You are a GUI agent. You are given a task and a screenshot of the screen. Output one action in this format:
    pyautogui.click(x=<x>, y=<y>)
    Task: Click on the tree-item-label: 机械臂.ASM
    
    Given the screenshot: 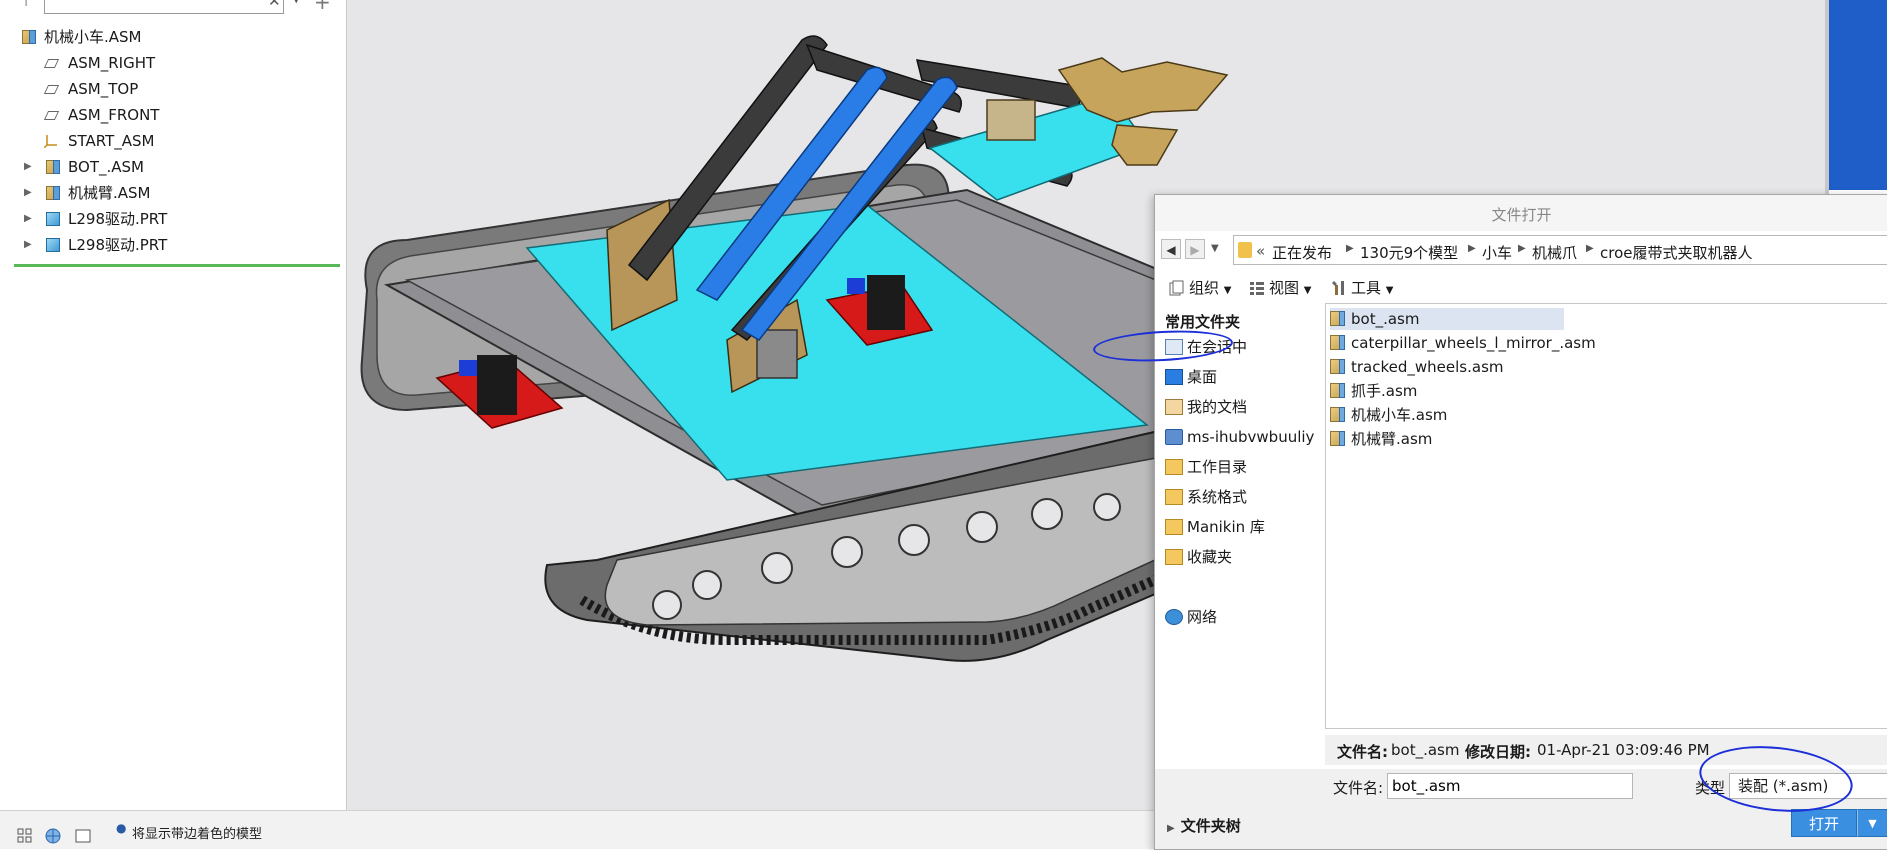 What is the action you would take?
    pyautogui.click(x=109, y=193)
    